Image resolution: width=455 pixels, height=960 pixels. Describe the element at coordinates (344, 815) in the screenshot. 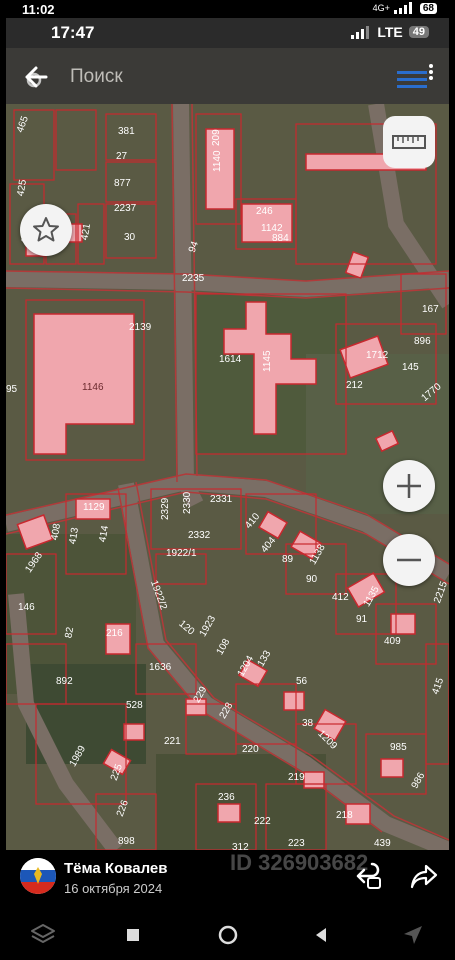

I see `parcel-label: 218` at that location.